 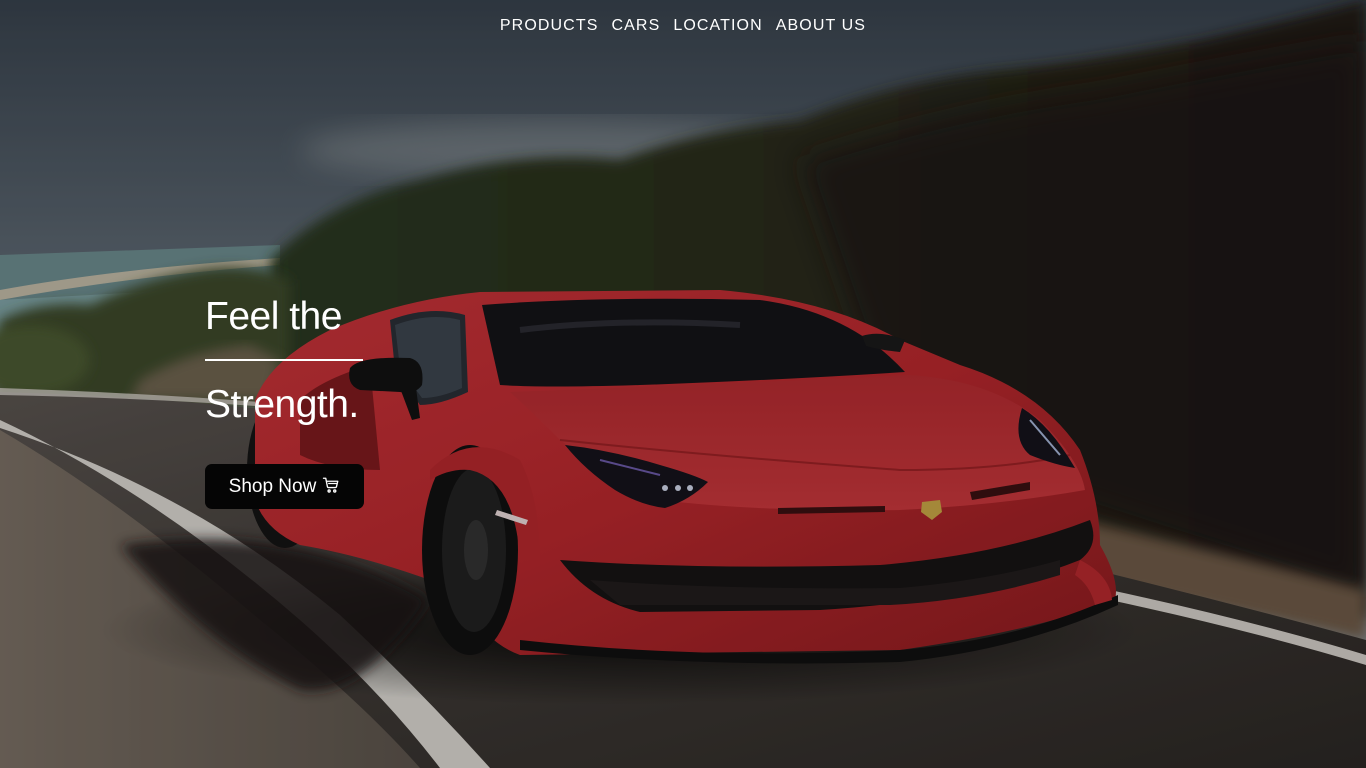 I want to click on headline-line-1: Feel the, so click(x=273, y=316).